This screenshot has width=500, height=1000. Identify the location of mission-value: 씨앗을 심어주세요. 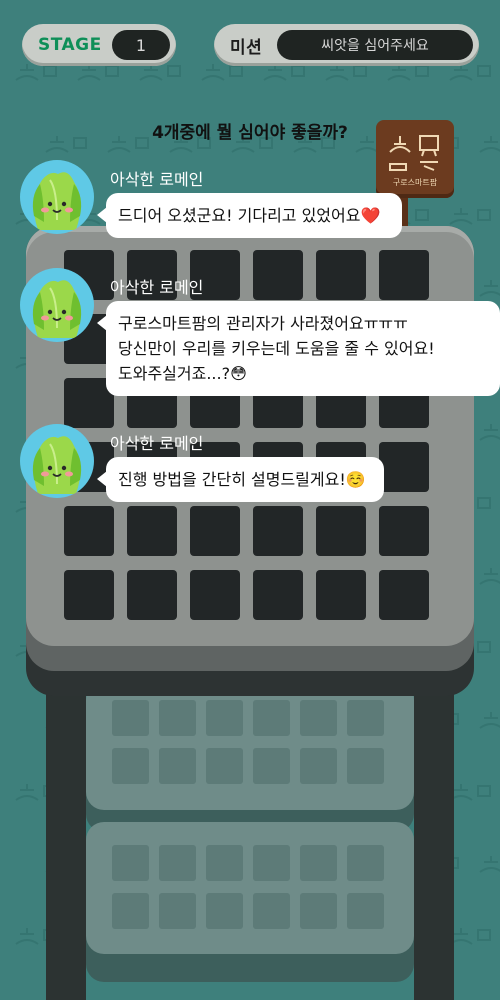
(375, 45).